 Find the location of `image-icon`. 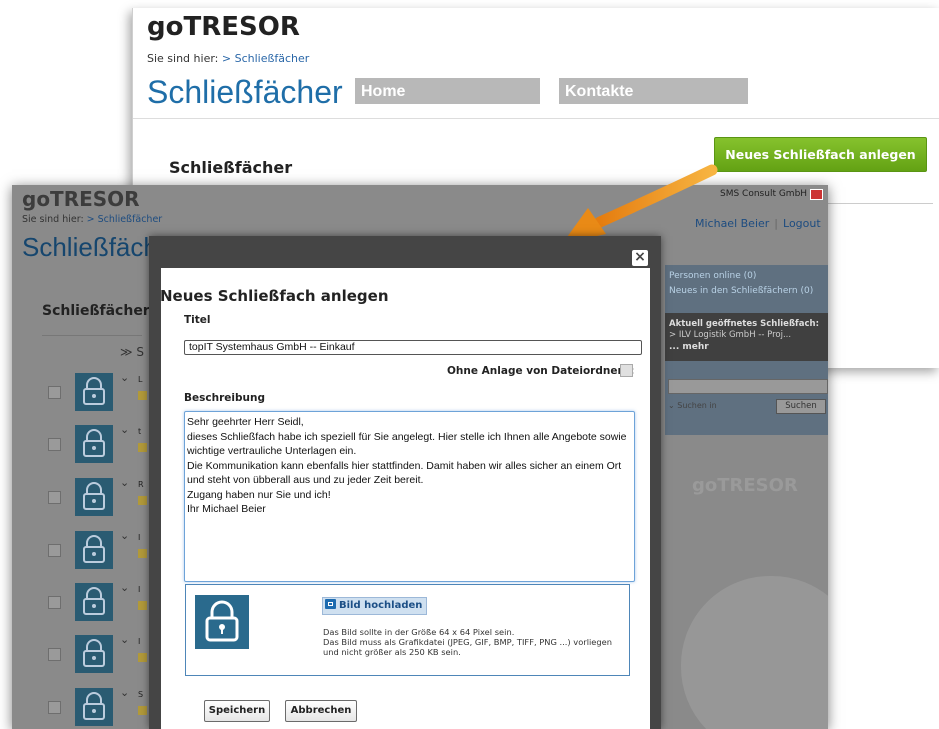

image-icon is located at coordinates (330, 604).